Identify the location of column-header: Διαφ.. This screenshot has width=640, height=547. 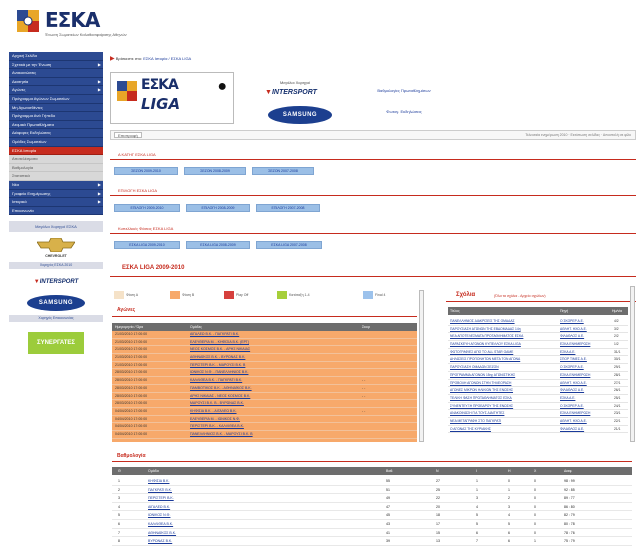
(568, 471).